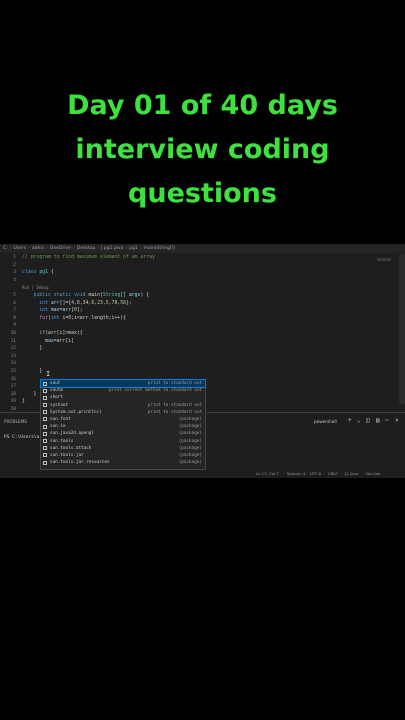 The image size is (405, 720). I want to click on suggestion-item: sout print to standard out, so click(123, 383).